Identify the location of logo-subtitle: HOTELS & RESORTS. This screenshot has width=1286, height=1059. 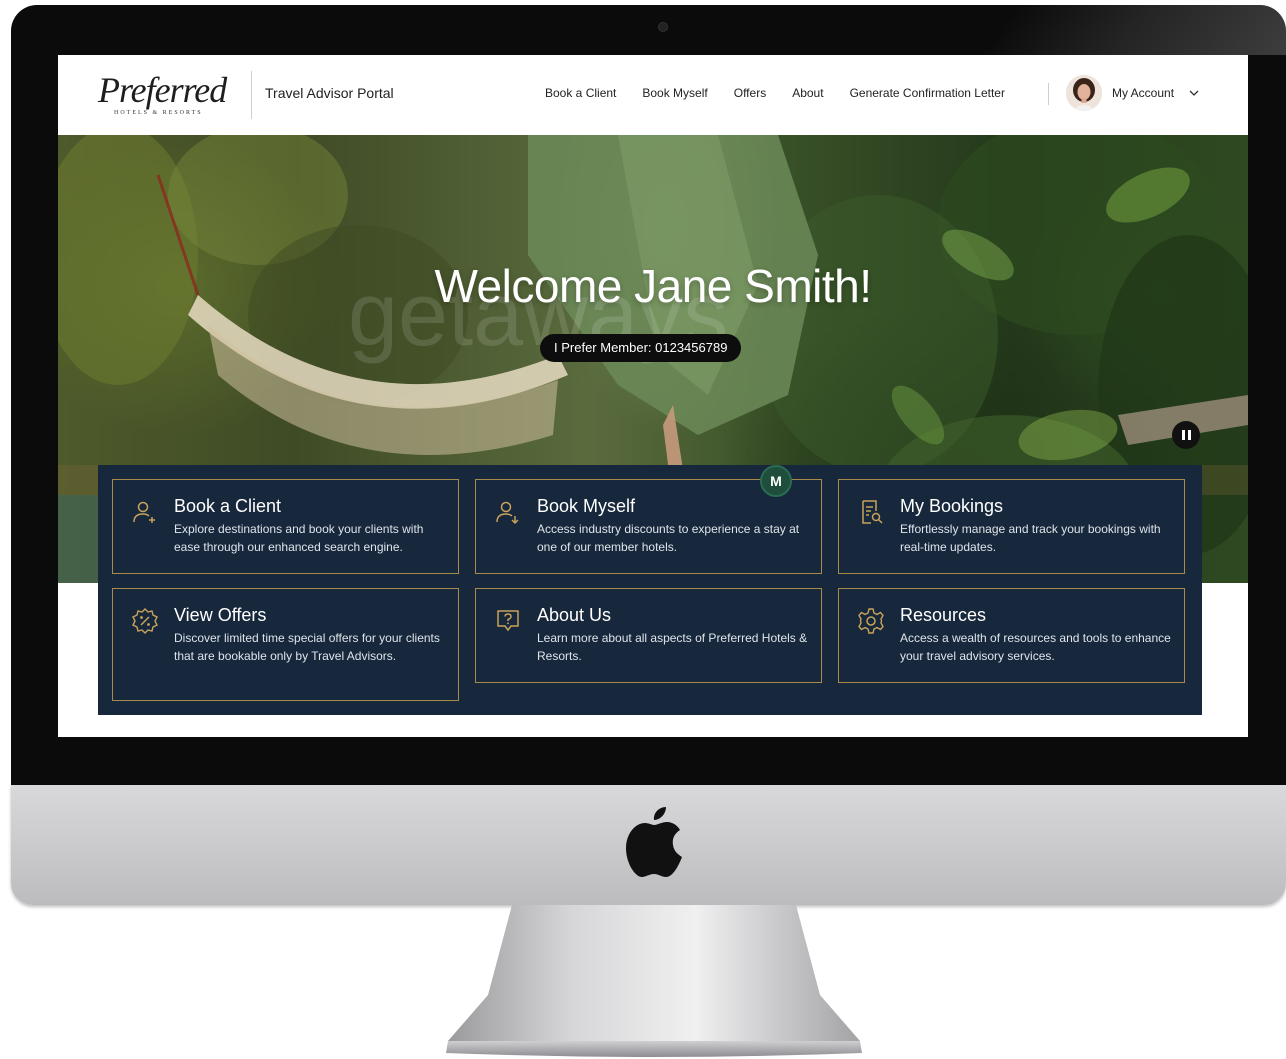
(158, 113).